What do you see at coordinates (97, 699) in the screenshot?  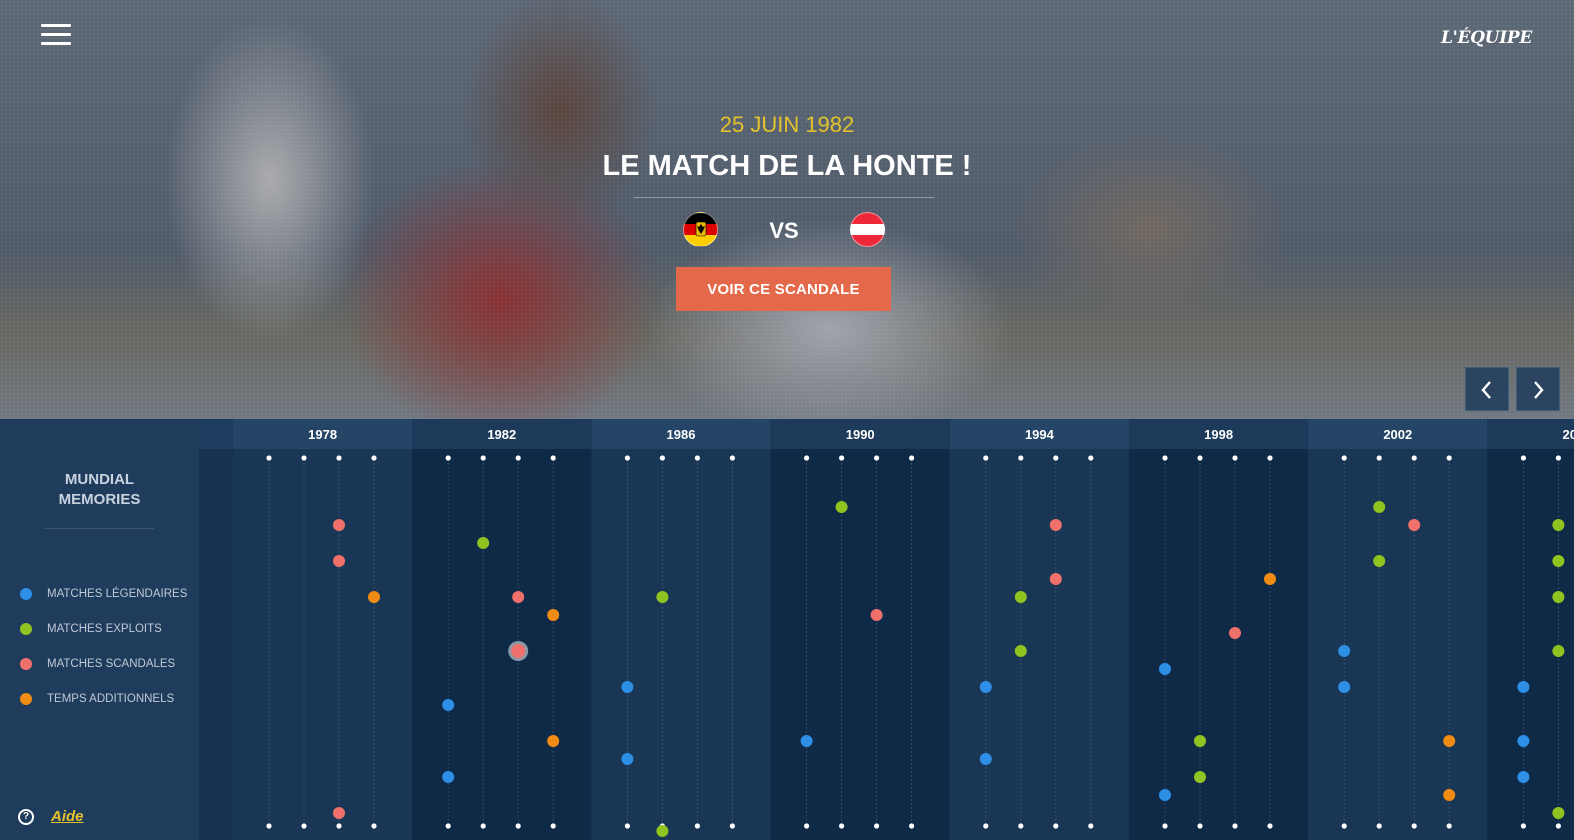 I see `legend-item-additionnels: TEMPS ADDITIONNELS` at bounding box center [97, 699].